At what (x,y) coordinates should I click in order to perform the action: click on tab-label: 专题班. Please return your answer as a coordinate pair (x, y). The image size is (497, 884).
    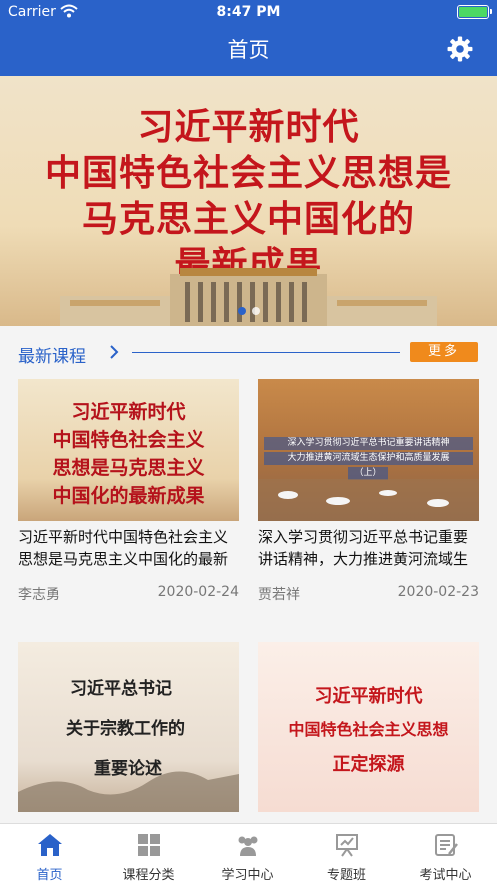
    Looking at the image, I should click on (346, 875).